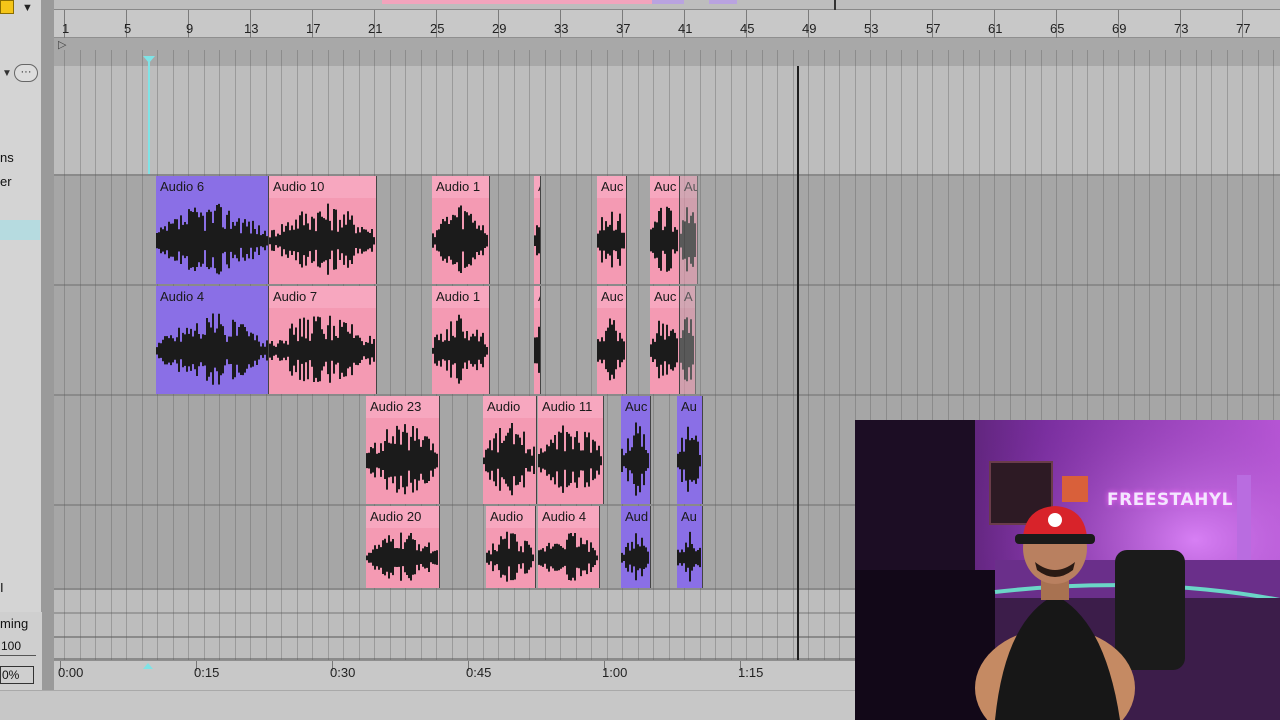 The image size is (1280, 720). Describe the element at coordinates (2, 587) in the screenshot. I see `sidebar-text-l: I` at that location.